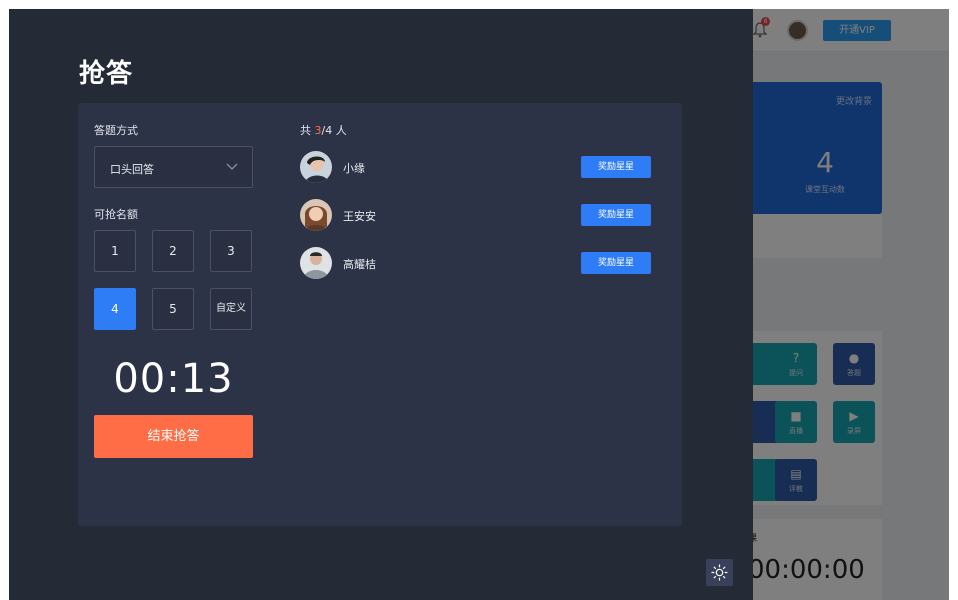 This screenshot has height=600, width=958. Describe the element at coordinates (334, 130) in the screenshot. I see `count-suffix: /4 人` at that location.